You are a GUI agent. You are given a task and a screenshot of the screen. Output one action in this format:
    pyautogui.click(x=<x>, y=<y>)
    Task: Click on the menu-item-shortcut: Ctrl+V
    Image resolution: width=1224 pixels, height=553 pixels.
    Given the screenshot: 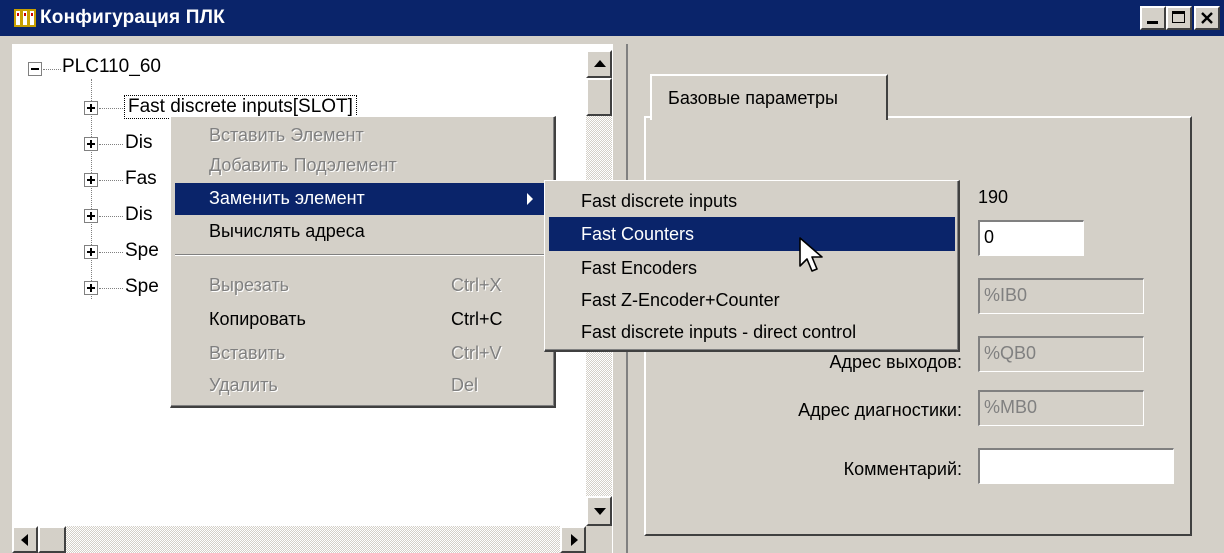 What is the action you would take?
    pyautogui.click(x=476, y=353)
    